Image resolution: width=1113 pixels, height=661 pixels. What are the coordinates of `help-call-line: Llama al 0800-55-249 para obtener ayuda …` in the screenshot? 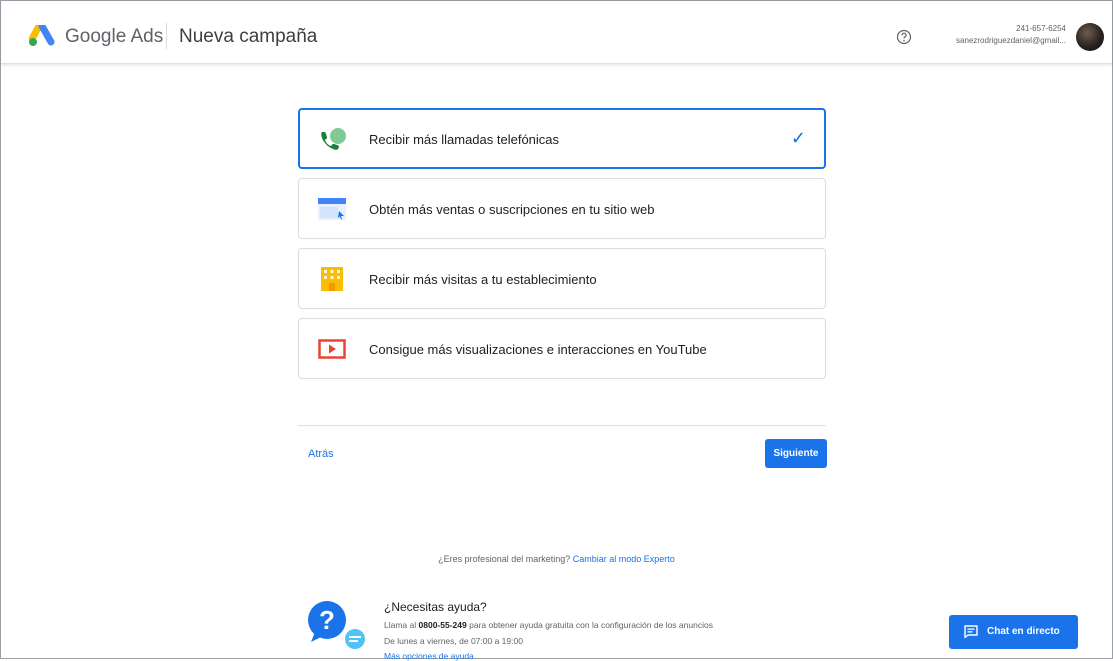 It's located at (548, 625).